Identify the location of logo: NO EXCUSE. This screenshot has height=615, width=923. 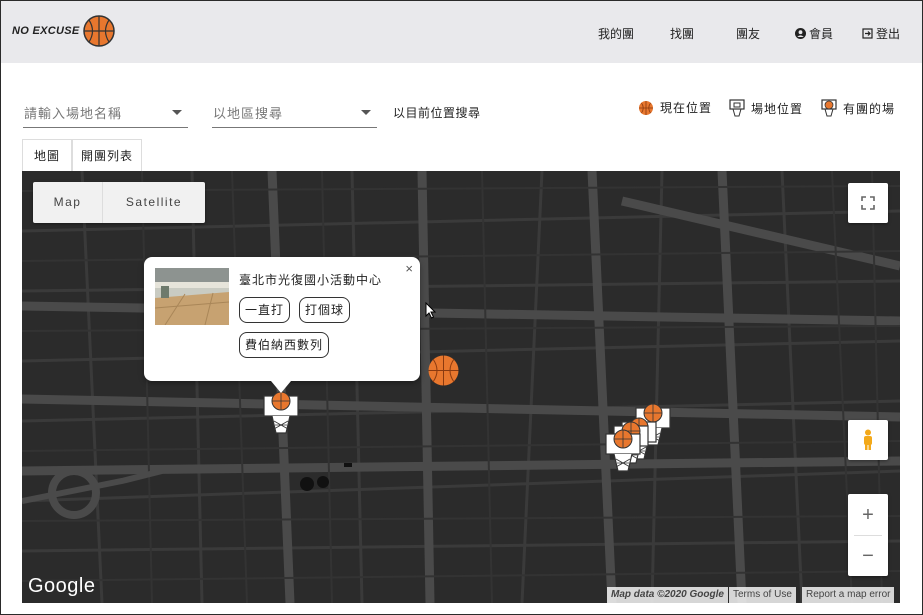
(64, 31).